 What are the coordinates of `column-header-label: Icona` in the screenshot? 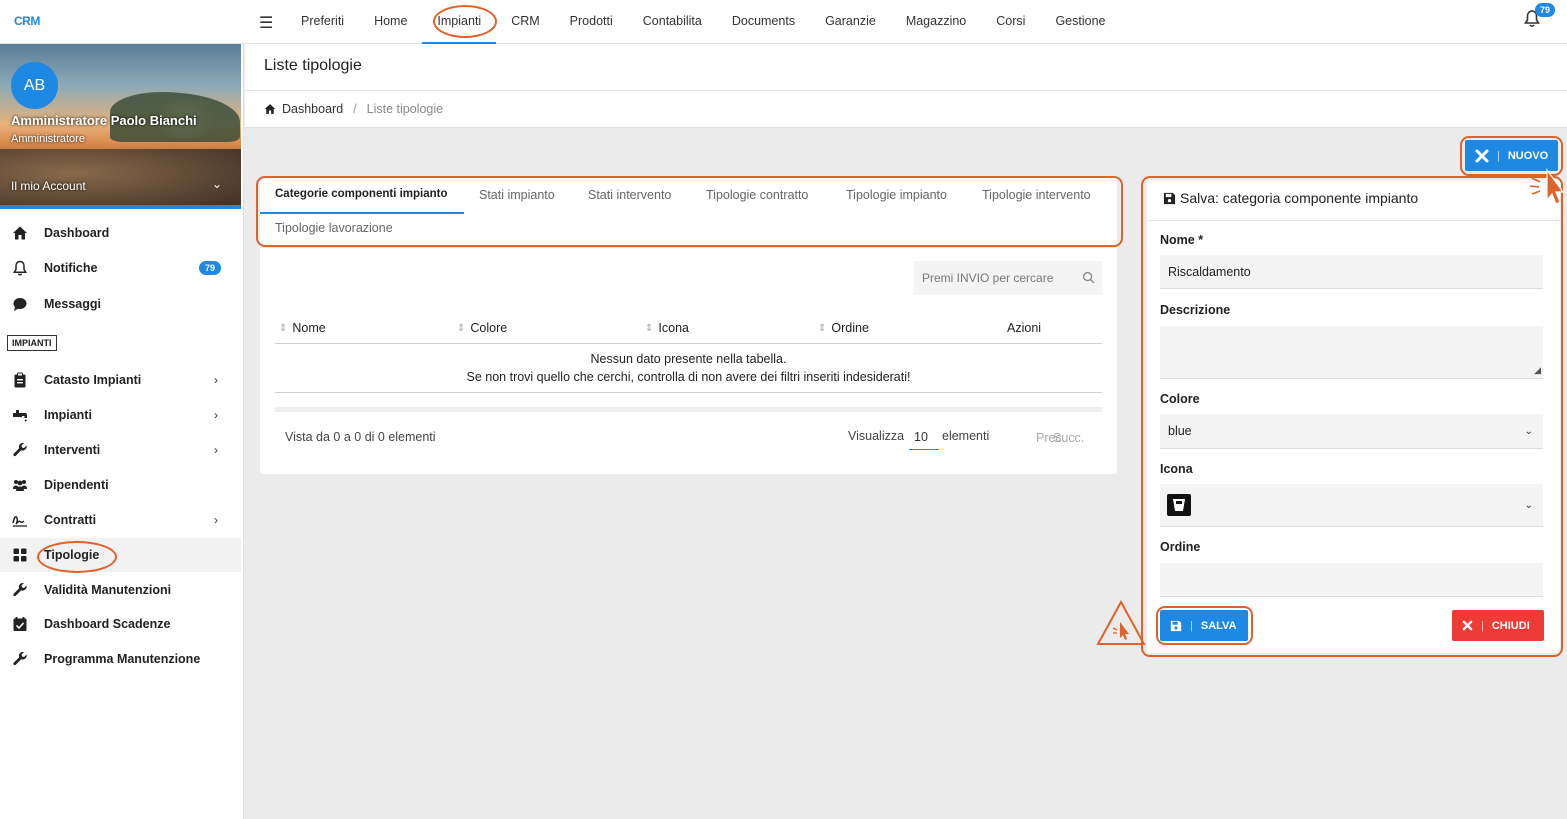 It's located at (673, 328).